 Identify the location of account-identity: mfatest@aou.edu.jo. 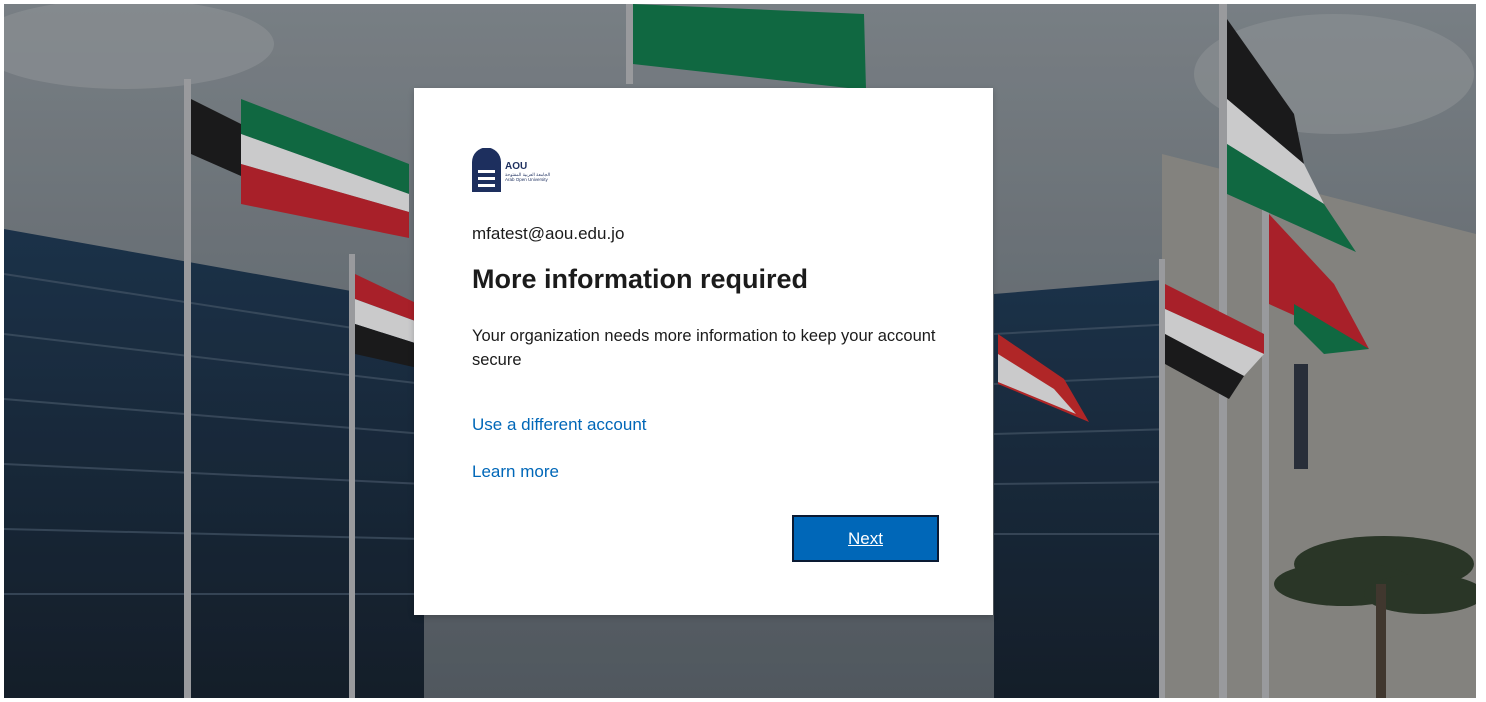
(548, 233).